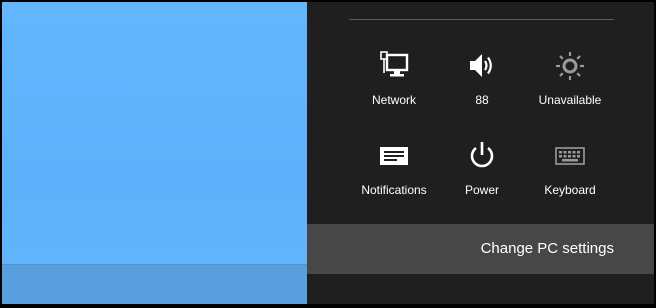  I want to click on notifications-label: Notifications, so click(394, 190).